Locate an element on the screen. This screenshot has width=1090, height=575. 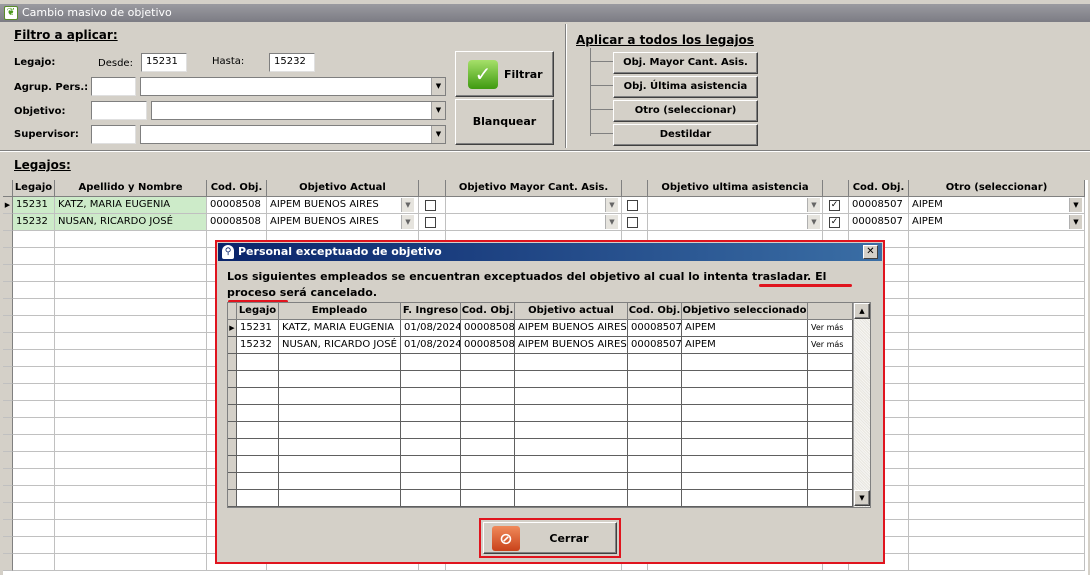
scroll-up-icon: ▲ is located at coordinates (862, 311).